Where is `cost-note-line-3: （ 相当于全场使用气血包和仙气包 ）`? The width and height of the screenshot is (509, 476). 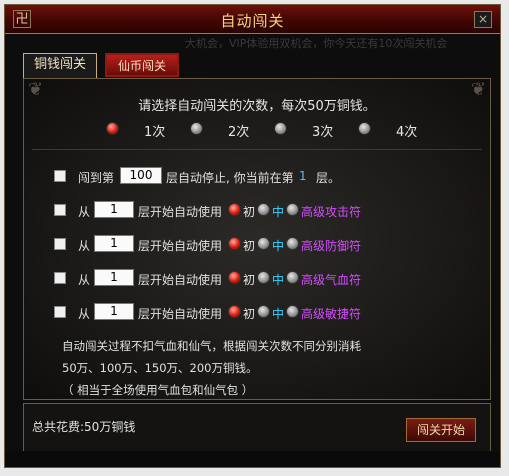
cost-note-line-3: （ 相当于全场使用气血包和仙气包 ） is located at coordinates (158, 390).